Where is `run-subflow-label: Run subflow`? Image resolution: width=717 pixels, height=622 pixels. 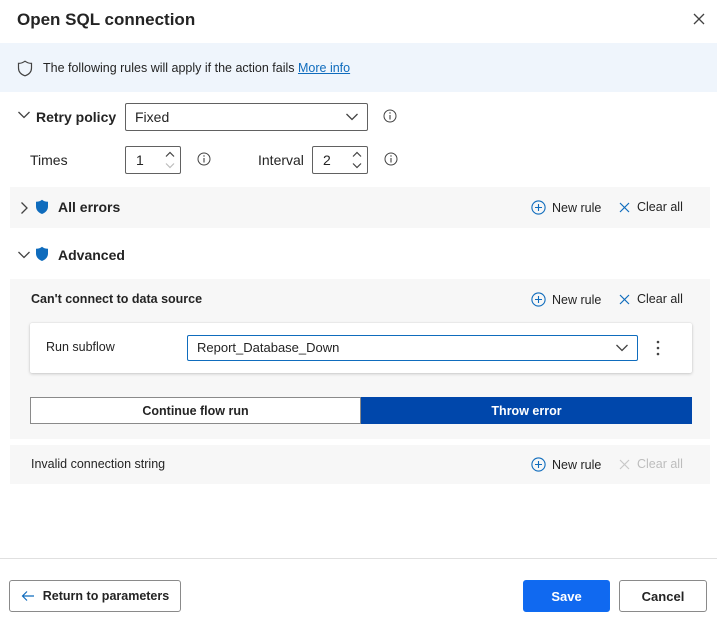
run-subflow-label: Run subflow is located at coordinates (80, 347).